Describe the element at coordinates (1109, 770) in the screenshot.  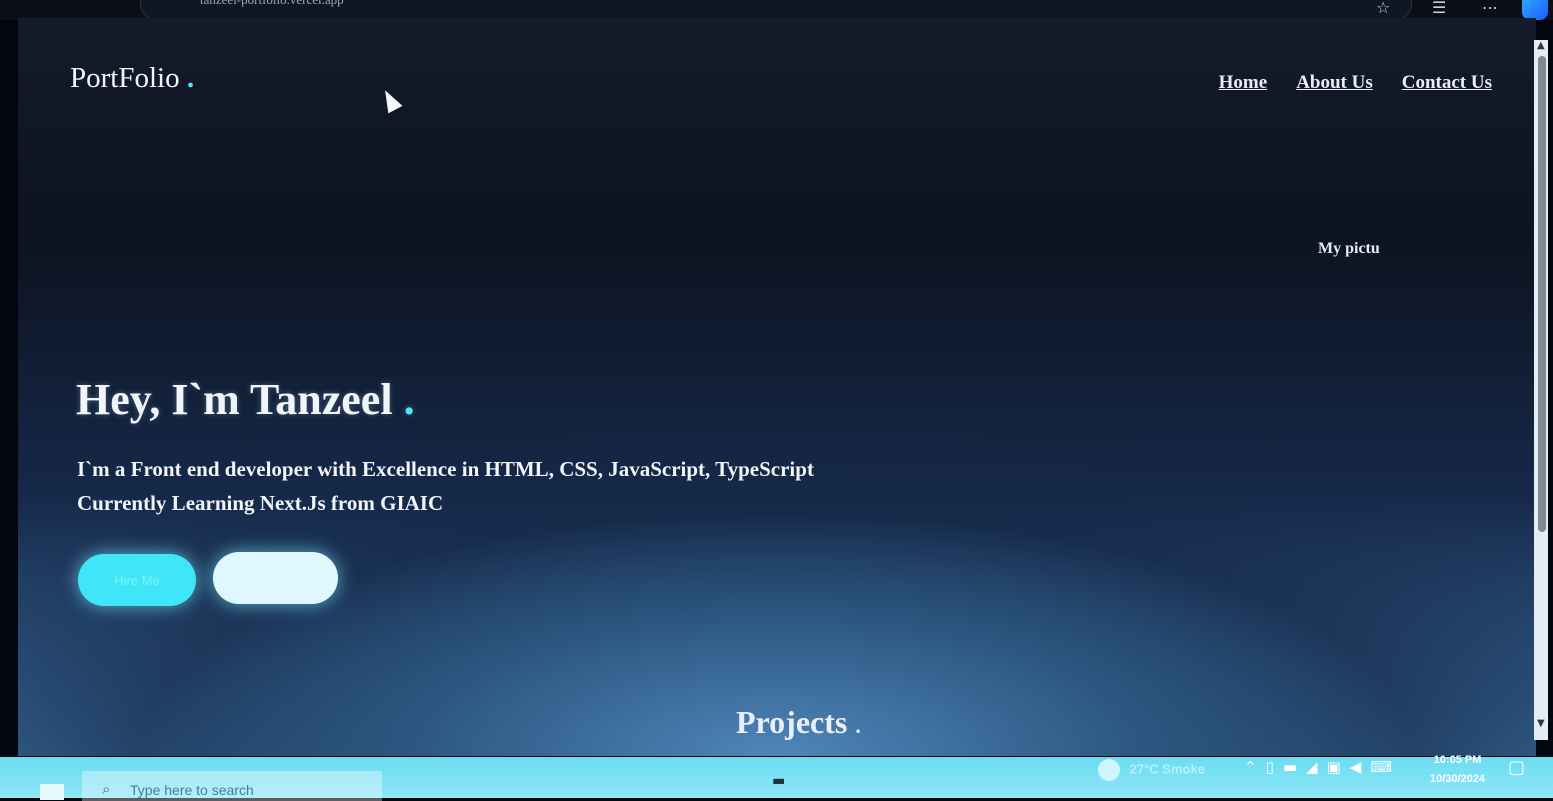
I see `weather-icon` at that location.